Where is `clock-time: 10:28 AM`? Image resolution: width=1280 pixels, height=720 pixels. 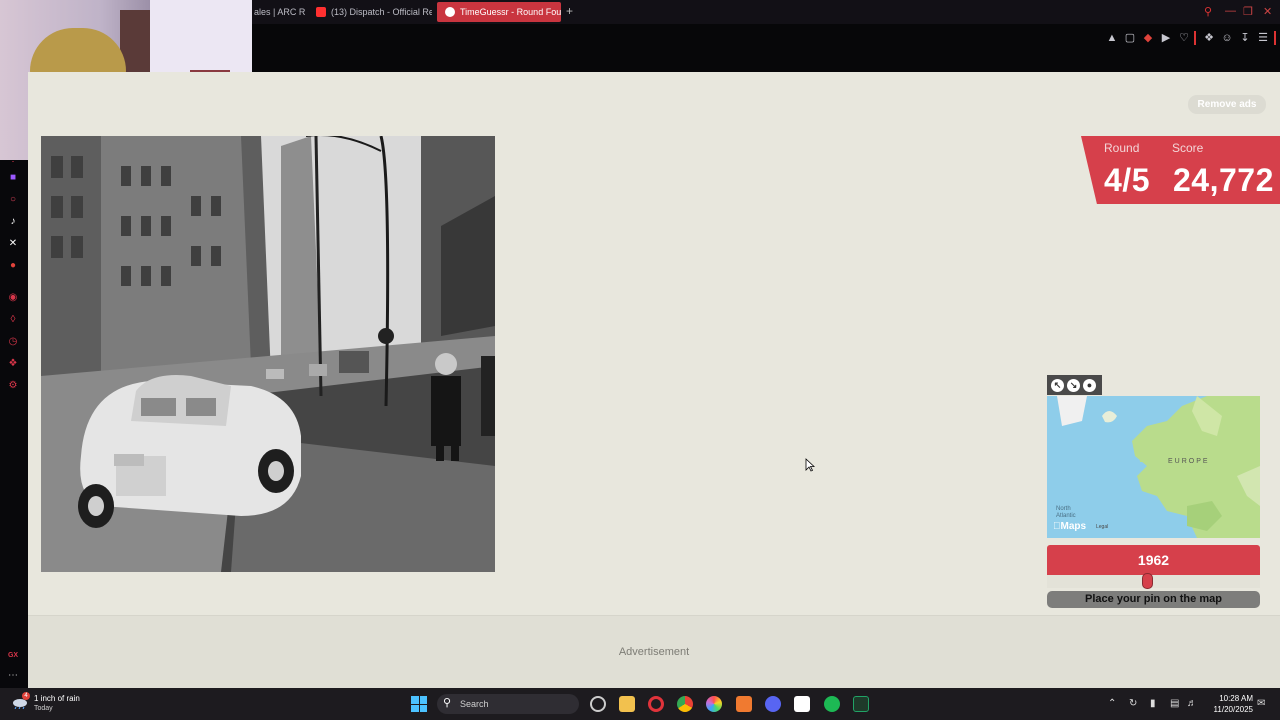
clock-time: 10:28 AM is located at coordinates (1236, 698).